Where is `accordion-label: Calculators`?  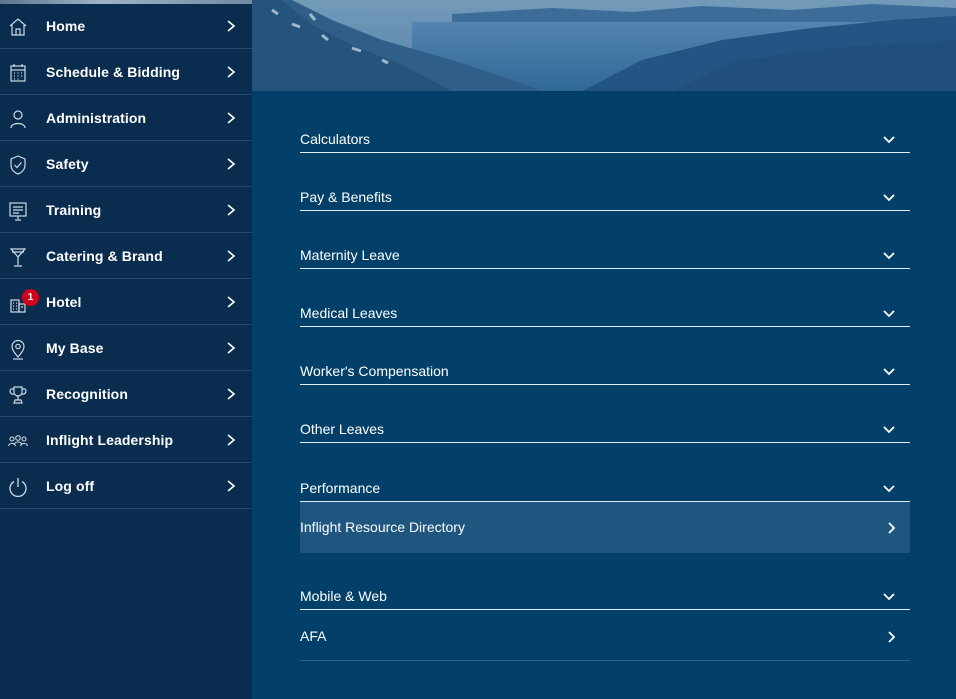 accordion-label: Calculators is located at coordinates (335, 139).